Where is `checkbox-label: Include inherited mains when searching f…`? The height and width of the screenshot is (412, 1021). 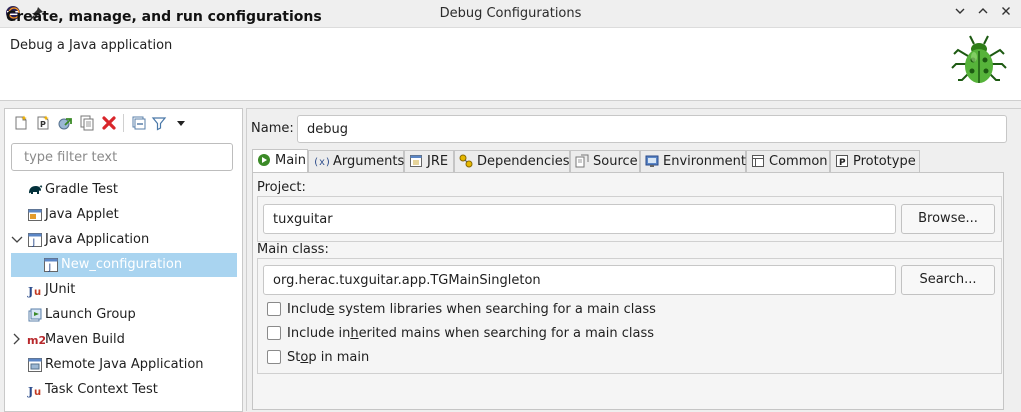 checkbox-label: Include inherited mains when searching f… is located at coordinates (471, 333).